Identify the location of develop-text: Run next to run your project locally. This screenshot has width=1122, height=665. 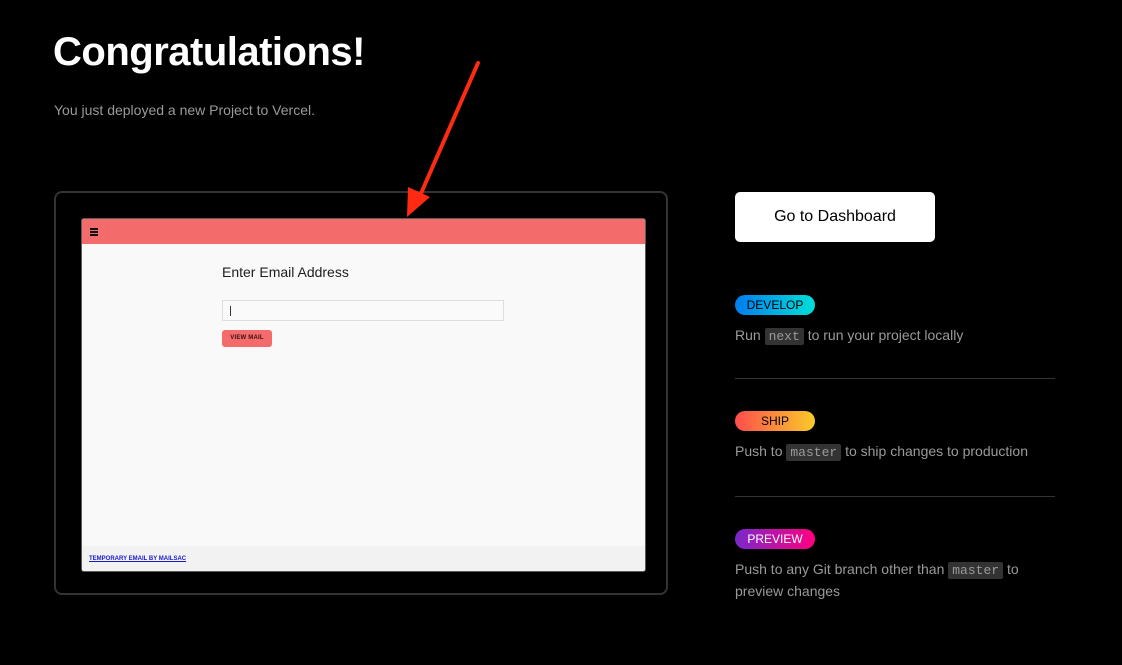
(849, 336).